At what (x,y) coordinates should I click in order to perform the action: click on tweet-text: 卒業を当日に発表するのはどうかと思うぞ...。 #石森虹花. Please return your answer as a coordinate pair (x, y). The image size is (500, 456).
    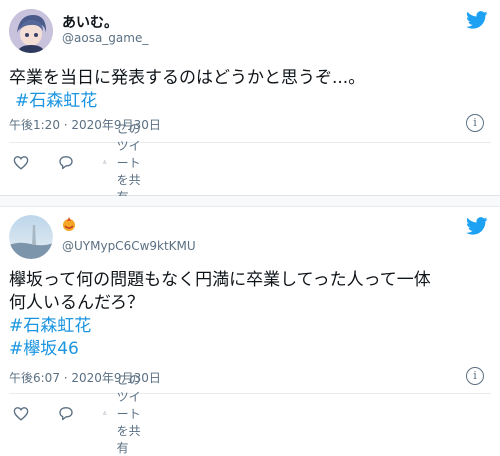
    Looking at the image, I should click on (187, 90).